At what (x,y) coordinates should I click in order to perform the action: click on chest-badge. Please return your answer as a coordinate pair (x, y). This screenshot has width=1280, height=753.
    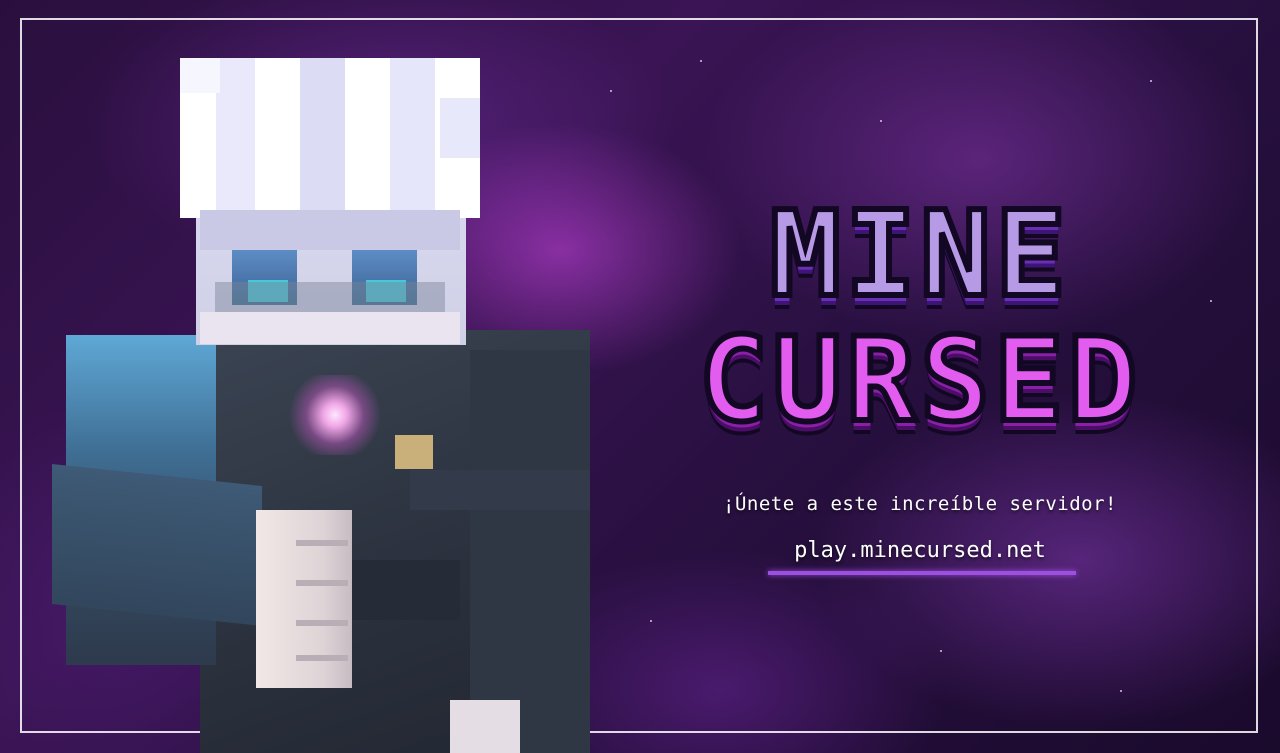
    Looking at the image, I should click on (414, 452).